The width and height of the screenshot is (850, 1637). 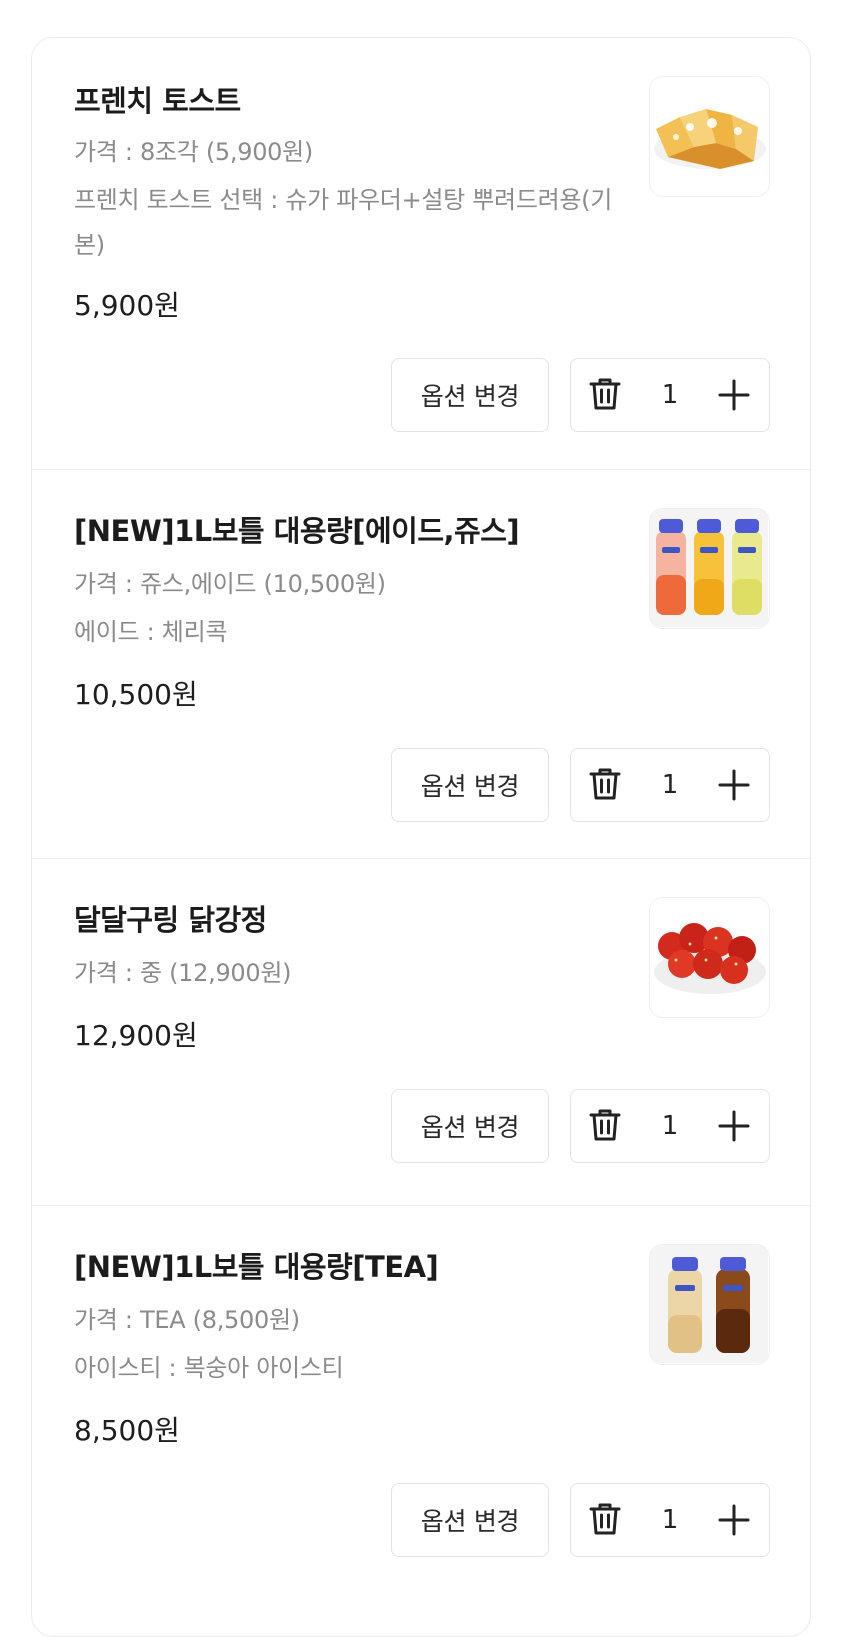 What do you see at coordinates (709, 1304) in the screenshot?
I see `tea-bottles-image` at bounding box center [709, 1304].